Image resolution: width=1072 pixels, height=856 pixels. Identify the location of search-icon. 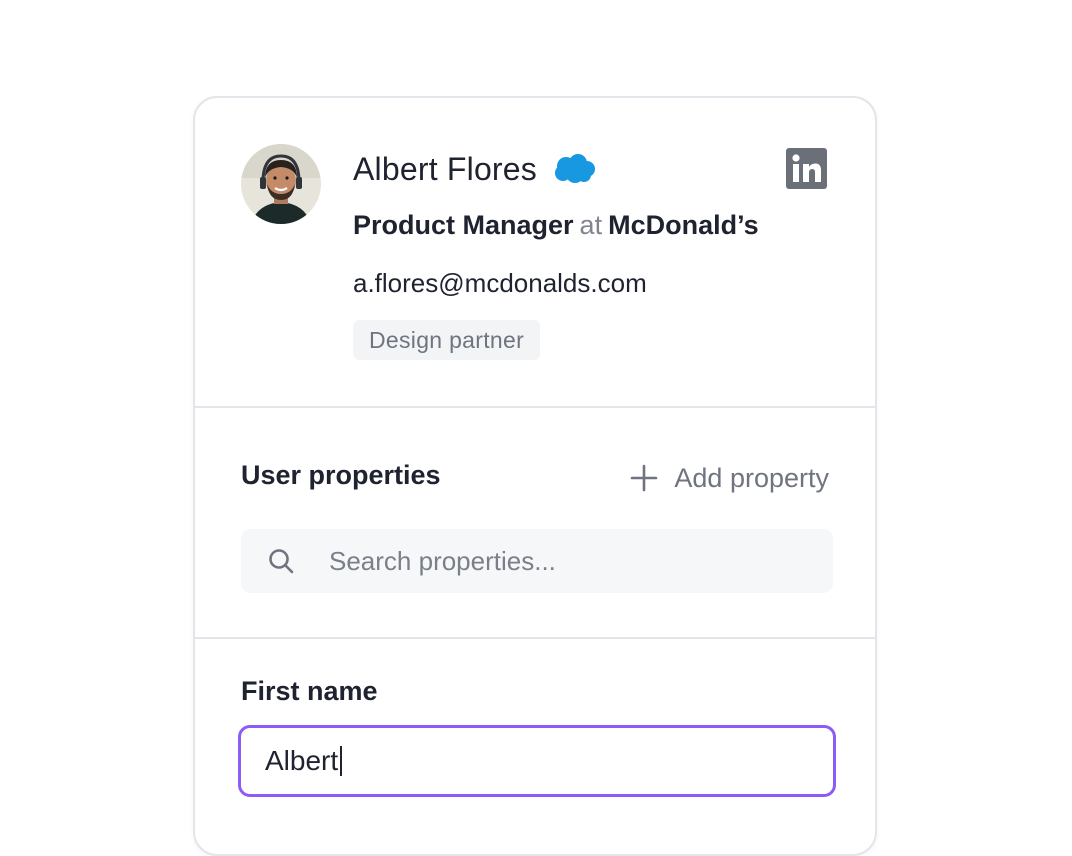
(281, 561).